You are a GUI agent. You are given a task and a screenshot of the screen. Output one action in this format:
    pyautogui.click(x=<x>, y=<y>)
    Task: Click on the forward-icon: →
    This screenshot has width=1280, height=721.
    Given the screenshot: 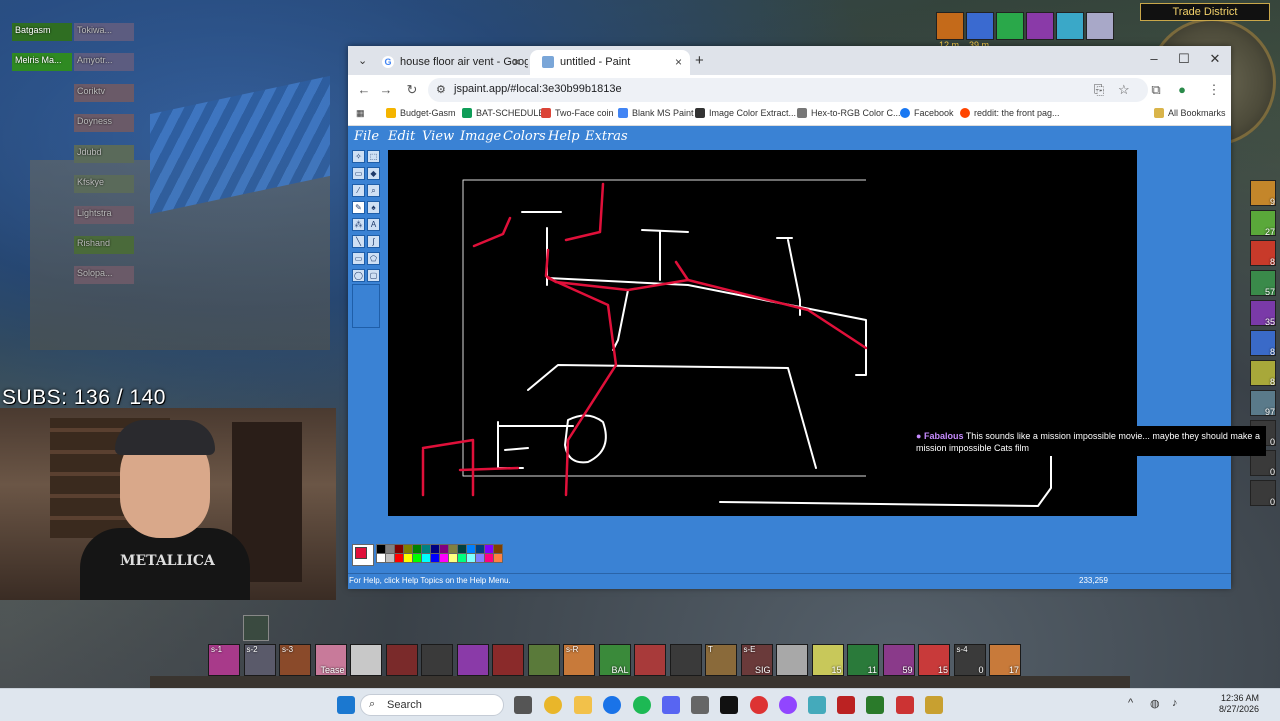 What is the action you would take?
    pyautogui.click(x=386, y=89)
    